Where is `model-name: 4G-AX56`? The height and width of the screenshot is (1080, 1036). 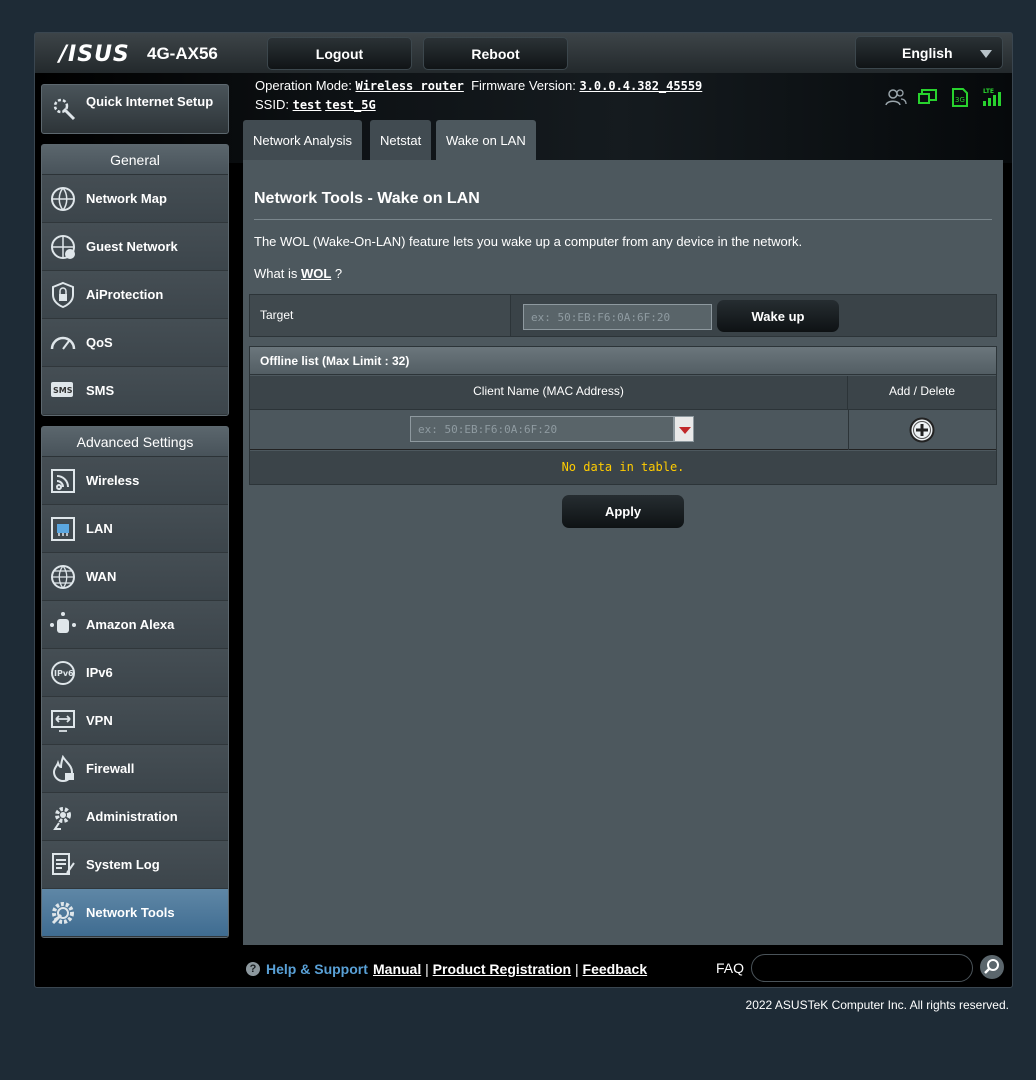
model-name: 4G-AX56 is located at coordinates (182, 53).